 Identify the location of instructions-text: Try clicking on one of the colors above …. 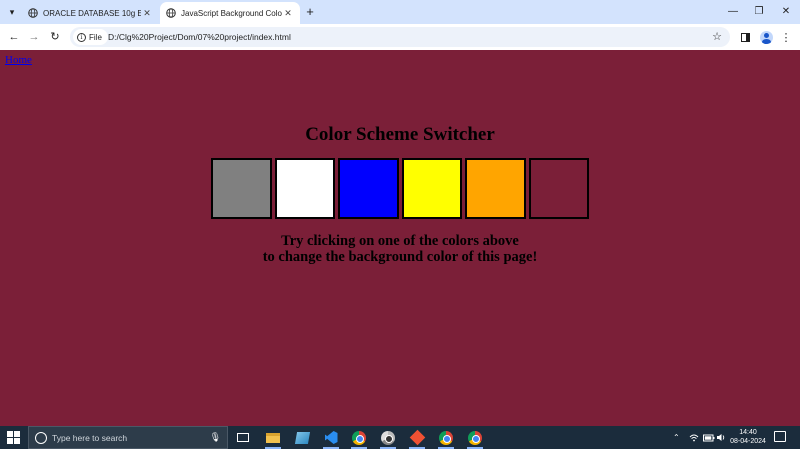
(400, 249).